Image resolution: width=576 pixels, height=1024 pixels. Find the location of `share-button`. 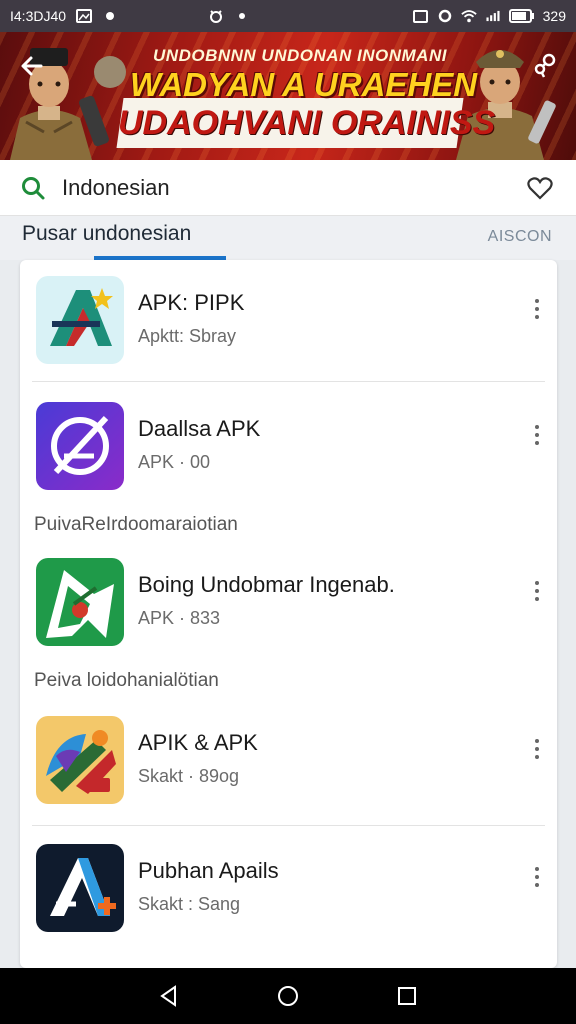

share-button is located at coordinates (544, 66).